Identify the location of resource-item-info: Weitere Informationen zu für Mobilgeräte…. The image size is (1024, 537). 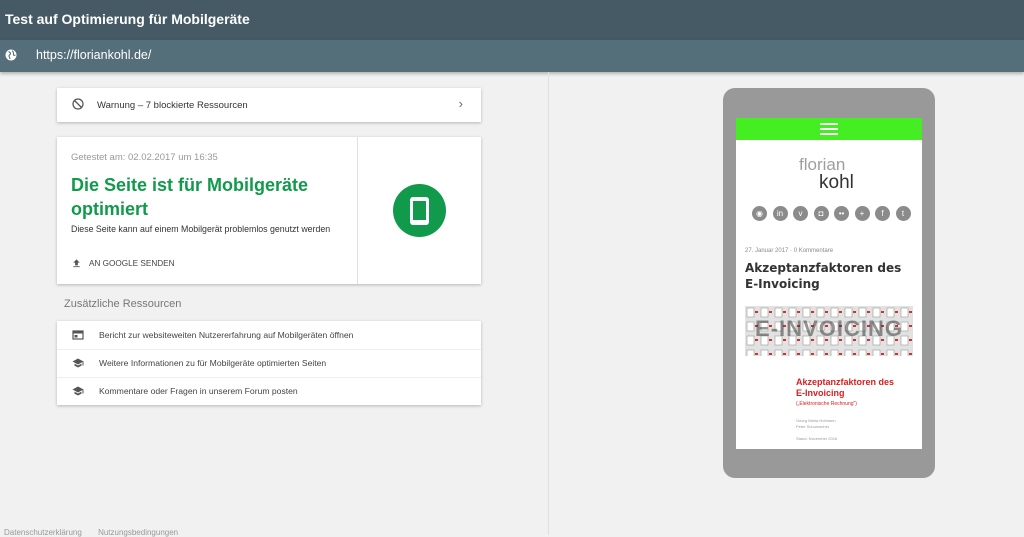
(269, 363).